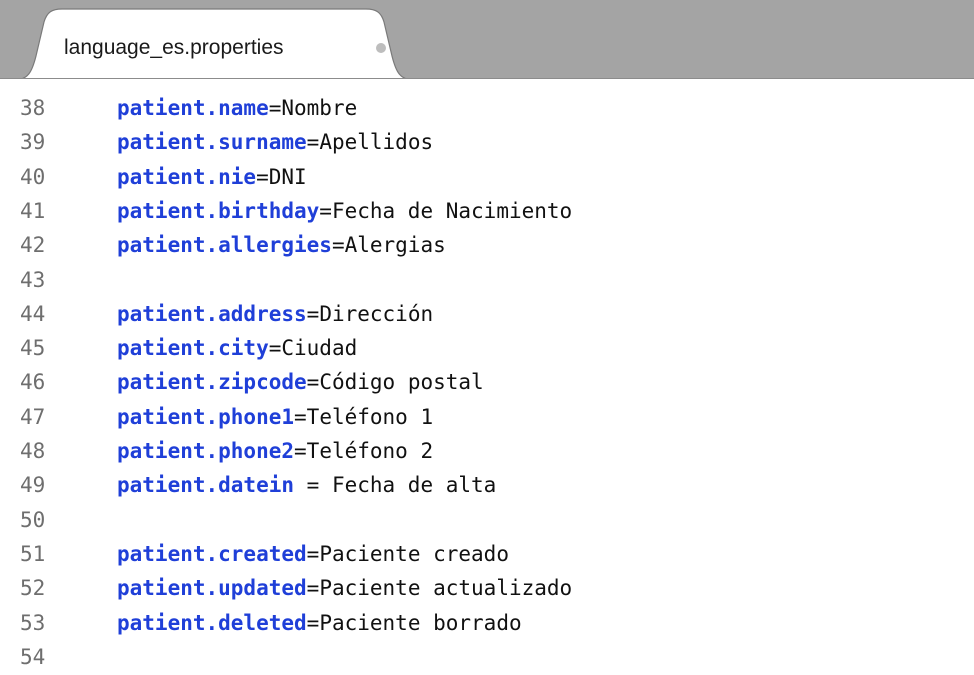  I want to click on property-key: patient.nie, so click(187, 176).